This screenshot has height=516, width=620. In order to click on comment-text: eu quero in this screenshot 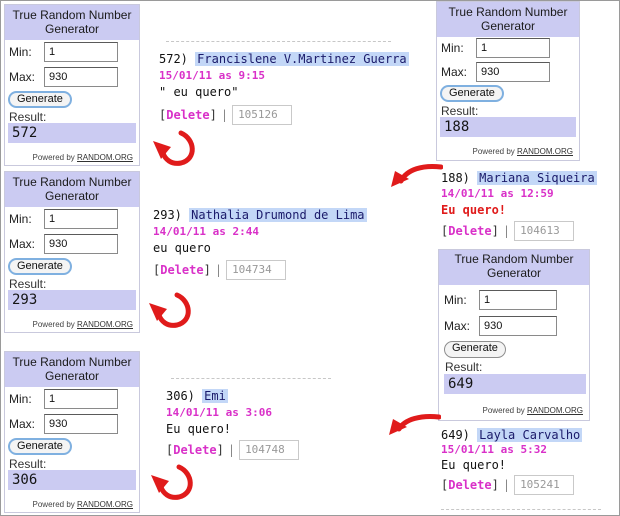, I will do `click(182, 248)`.